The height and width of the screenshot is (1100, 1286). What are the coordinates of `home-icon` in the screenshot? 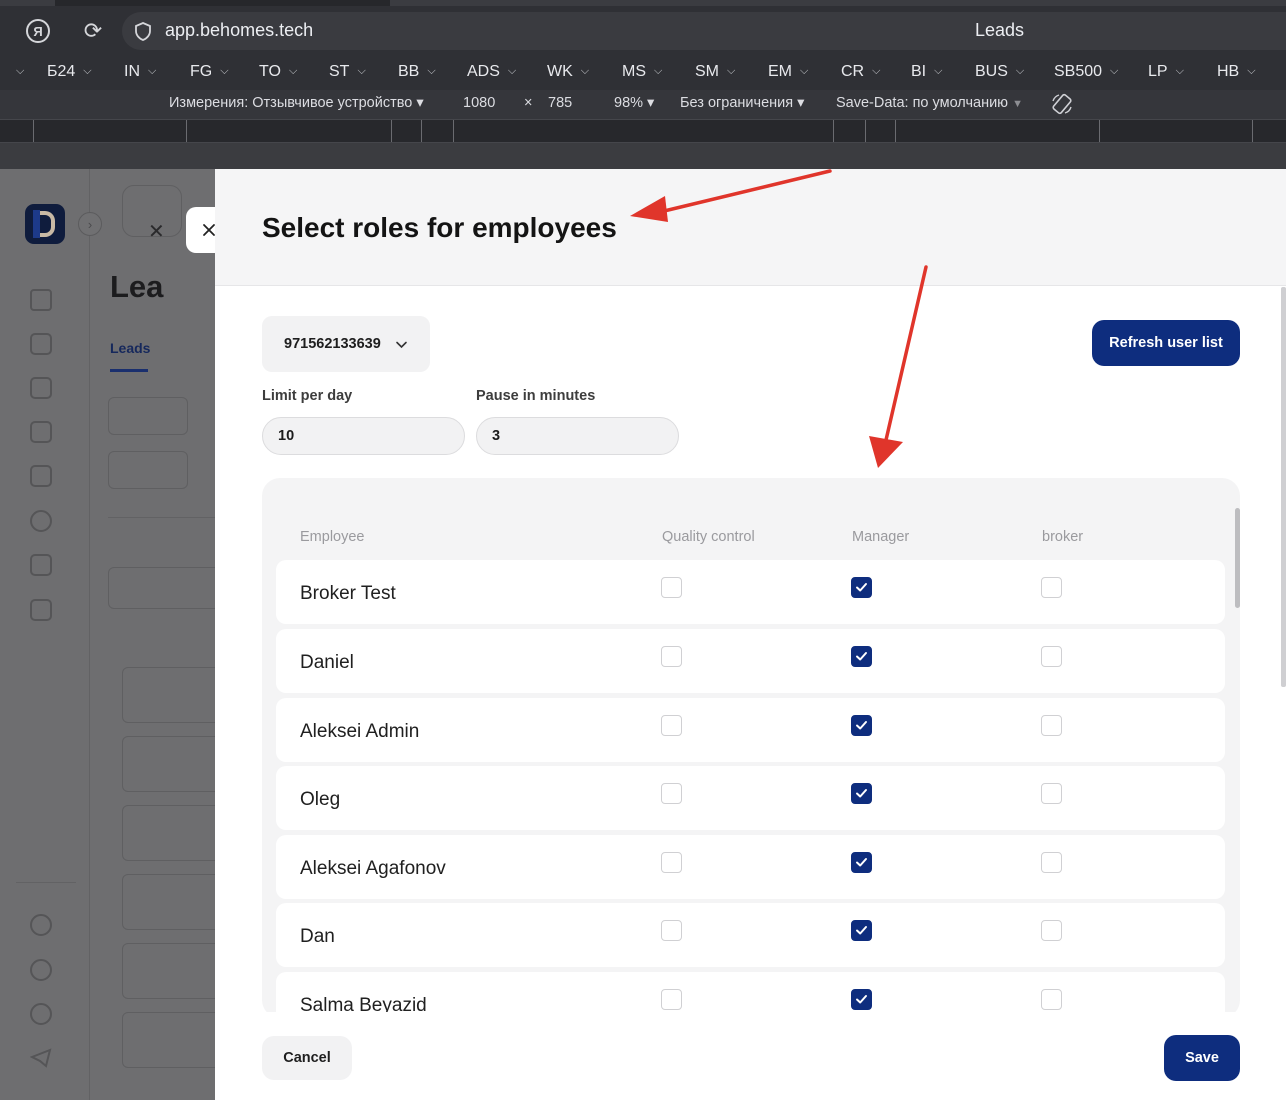 It's located at (41, 300).